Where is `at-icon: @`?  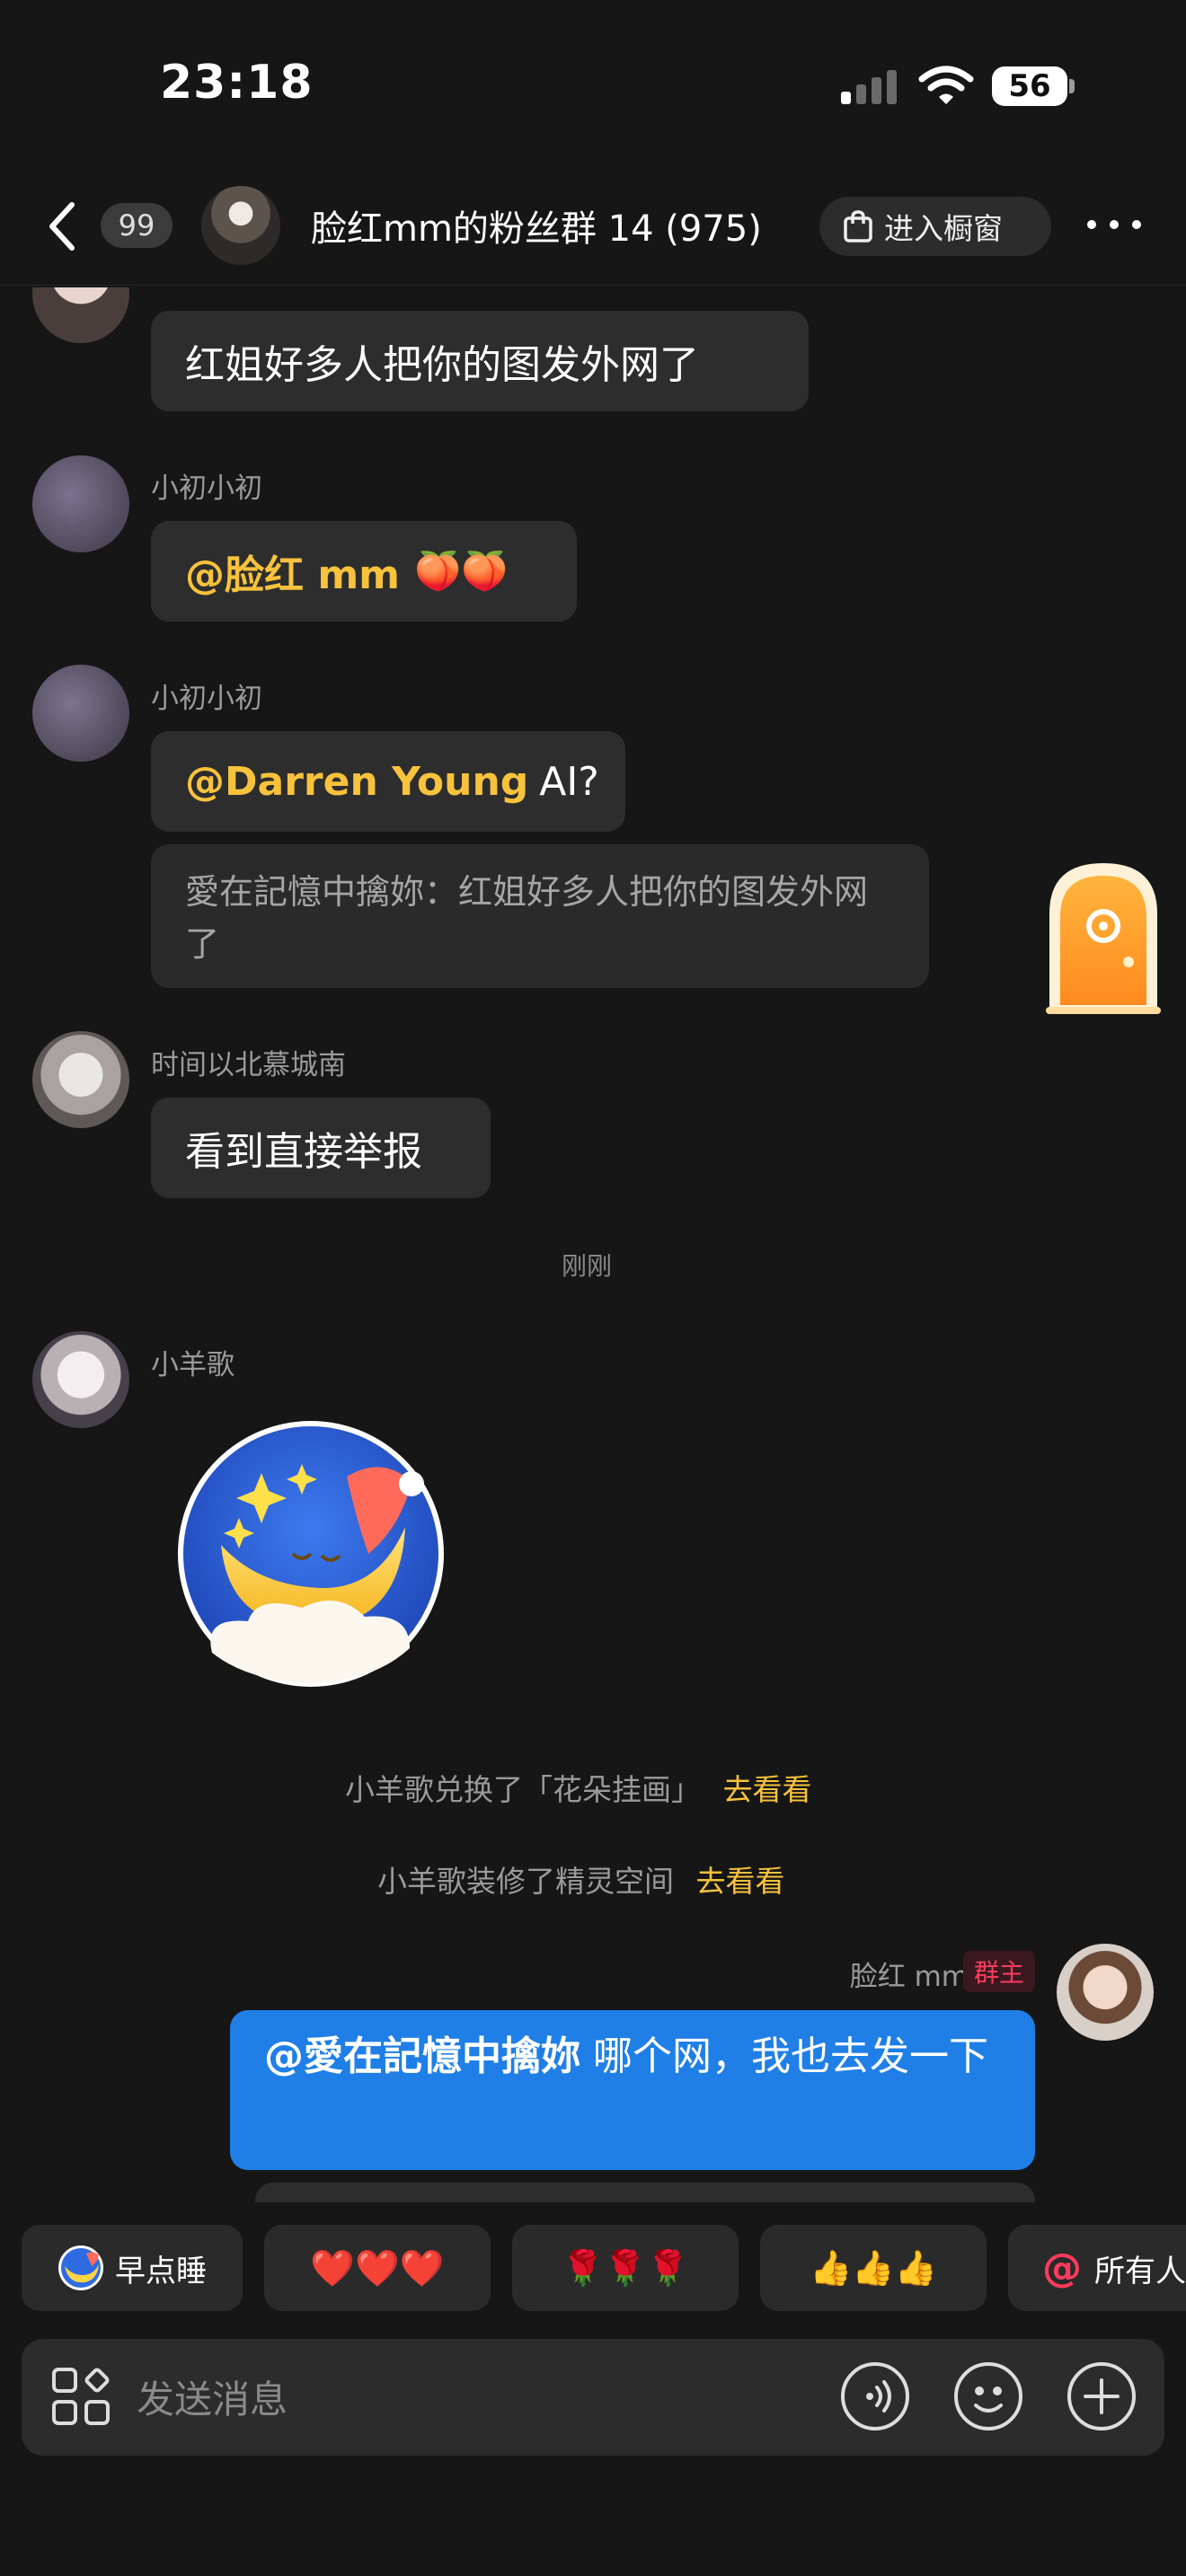
at-icon: @ is located at coordinates (1062, 2268).